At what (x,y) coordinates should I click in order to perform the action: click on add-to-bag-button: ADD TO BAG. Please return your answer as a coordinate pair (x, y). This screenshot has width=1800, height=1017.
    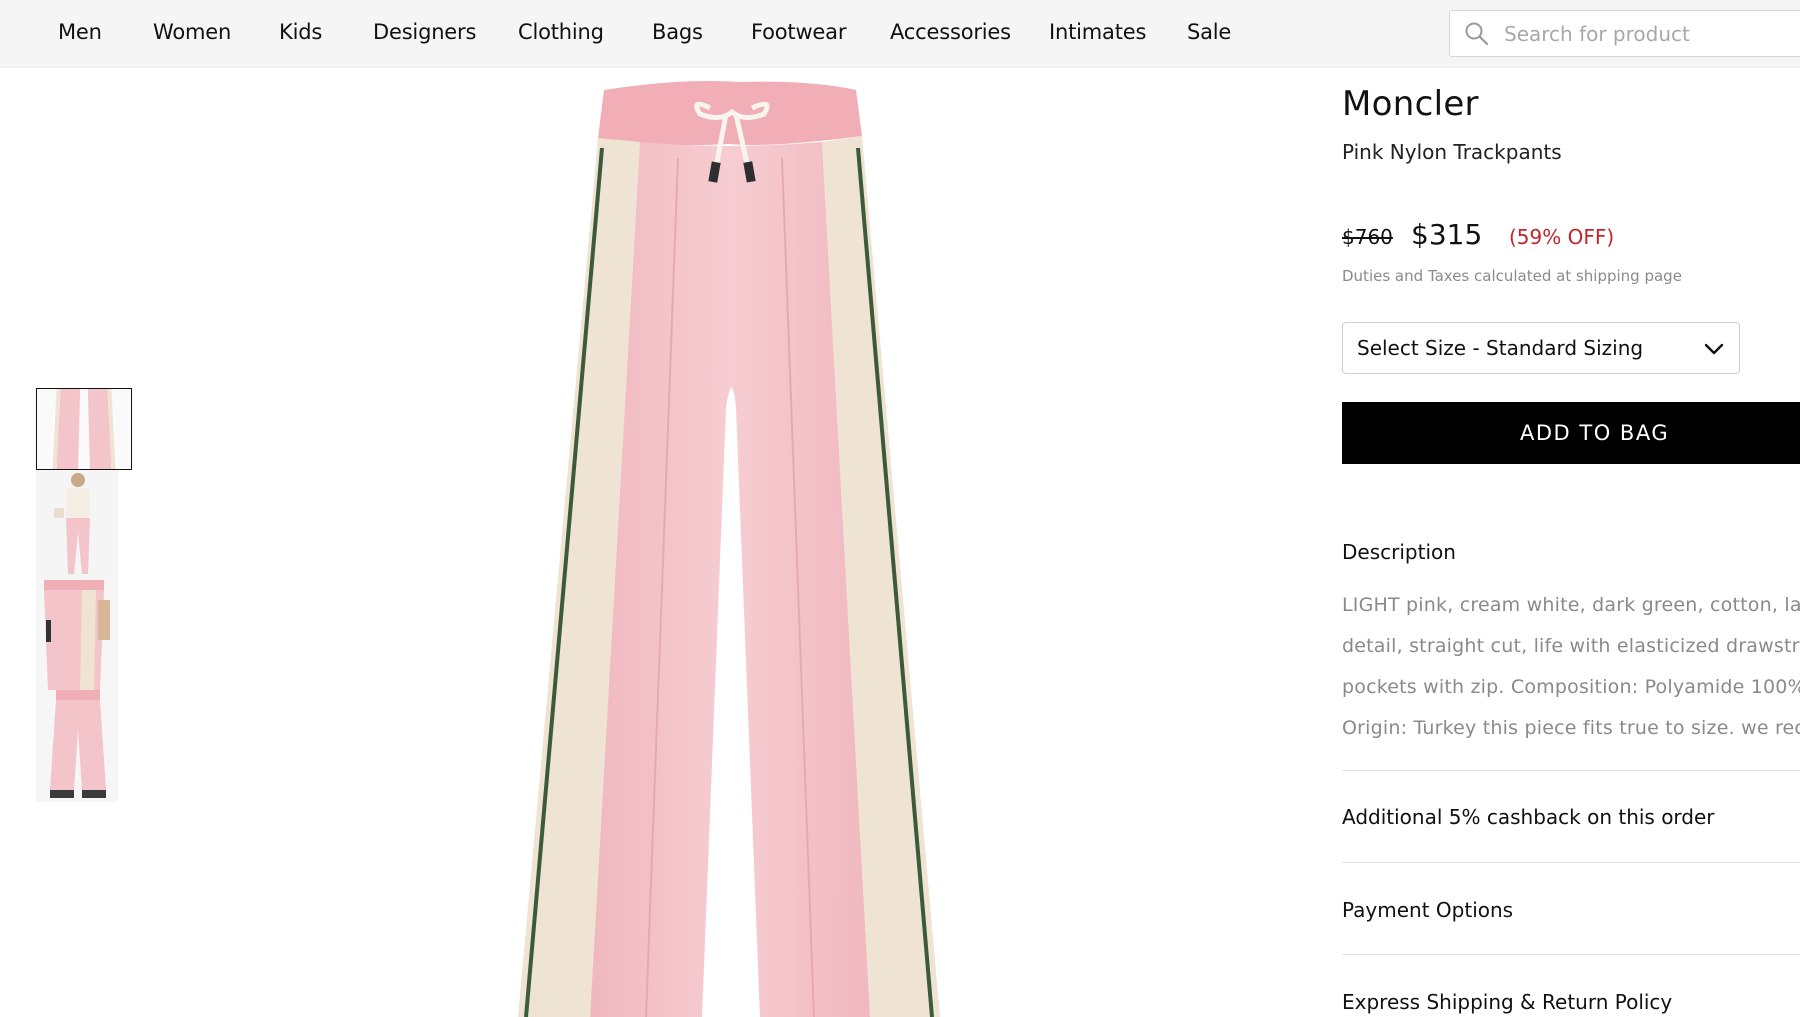
    Looking at the image, I should click on (1571, 433).